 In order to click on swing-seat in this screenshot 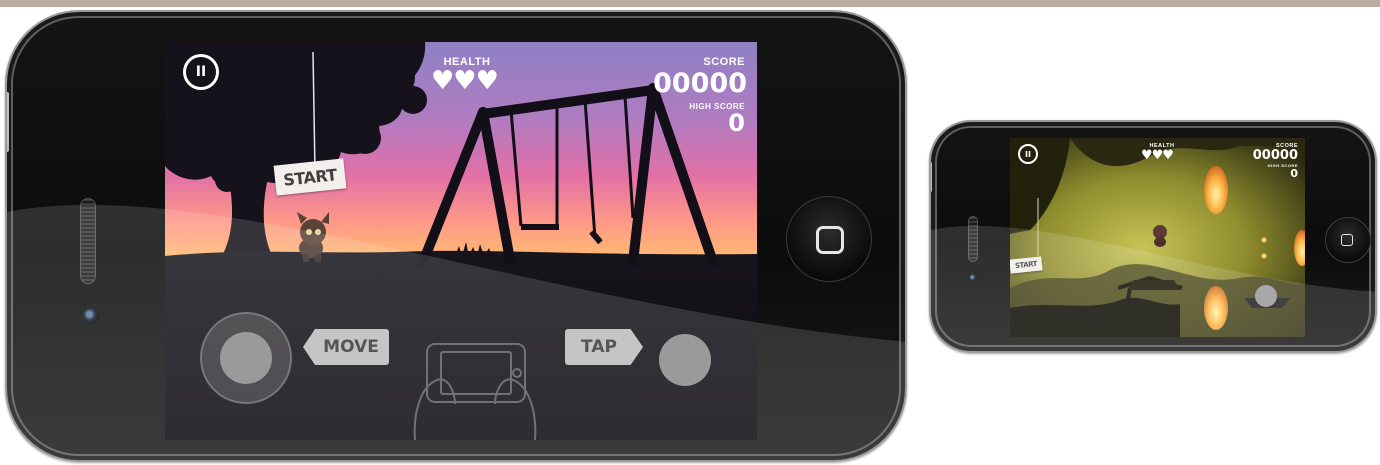, I will do `click(540, 227)`.